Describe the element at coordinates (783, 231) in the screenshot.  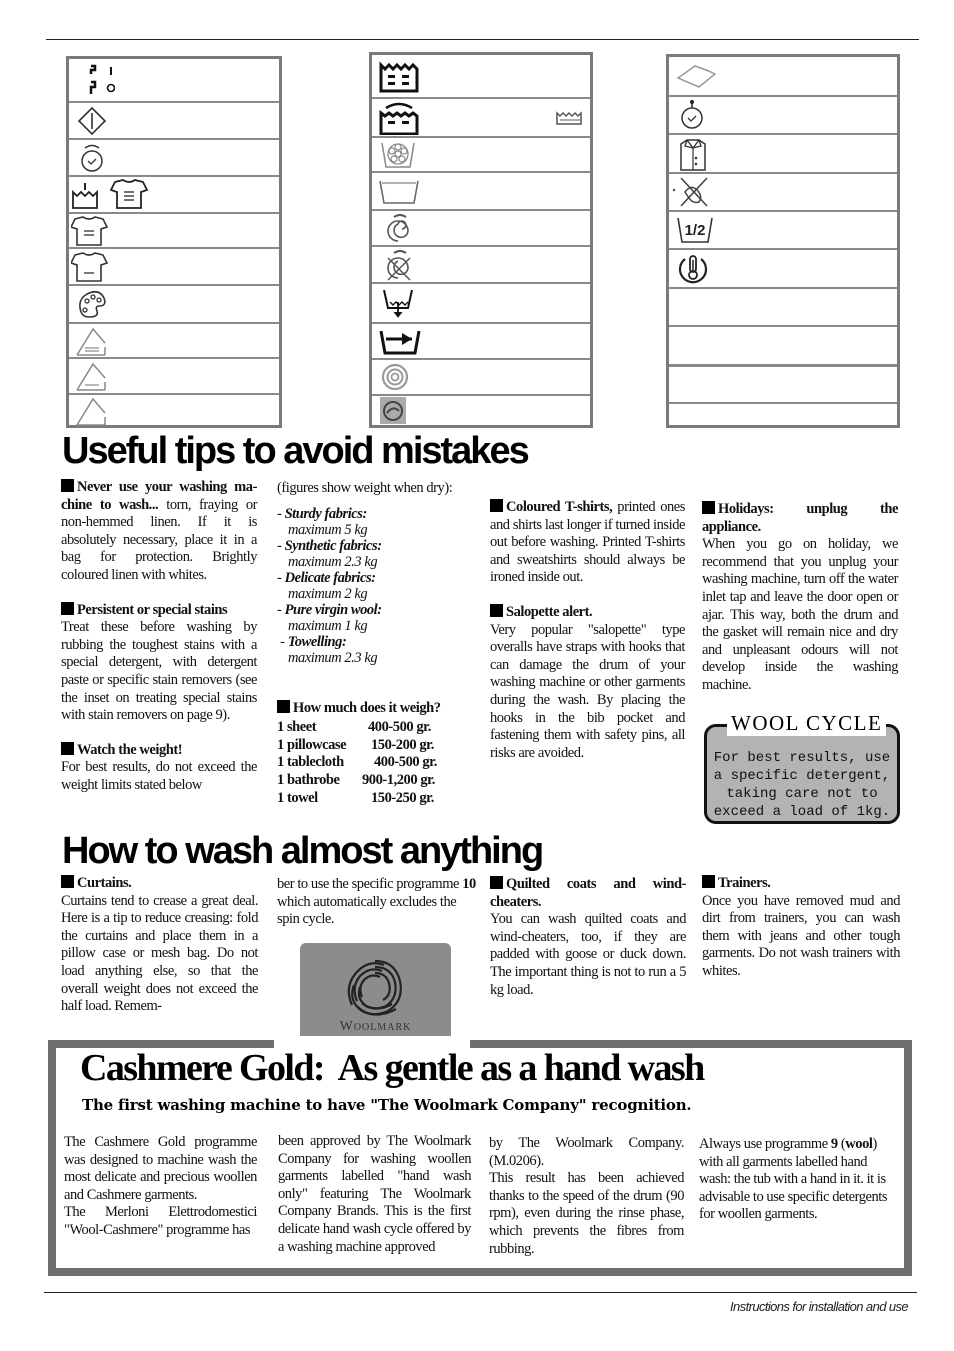
I see `icon-row: 1/2` at that location.